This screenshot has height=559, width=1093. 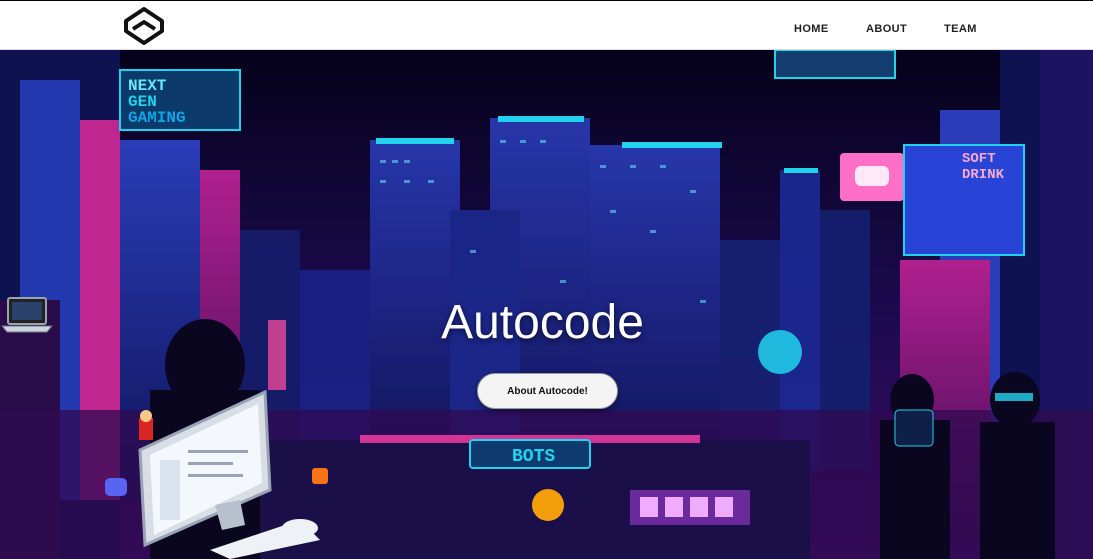 I want to click on hero-title: Autocode, so click(x=546, y=322).